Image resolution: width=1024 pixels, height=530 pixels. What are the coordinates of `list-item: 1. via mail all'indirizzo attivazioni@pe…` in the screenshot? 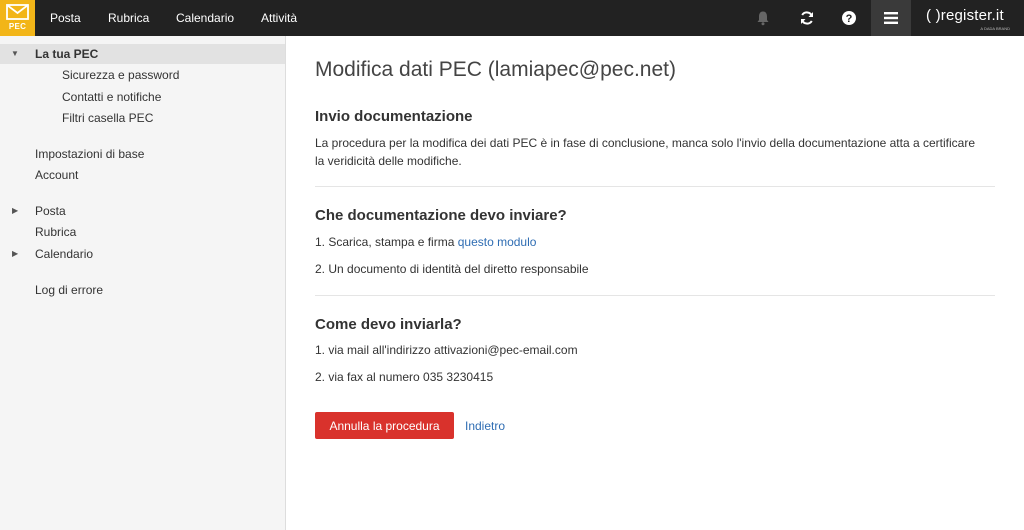 It's located at (446, 350).